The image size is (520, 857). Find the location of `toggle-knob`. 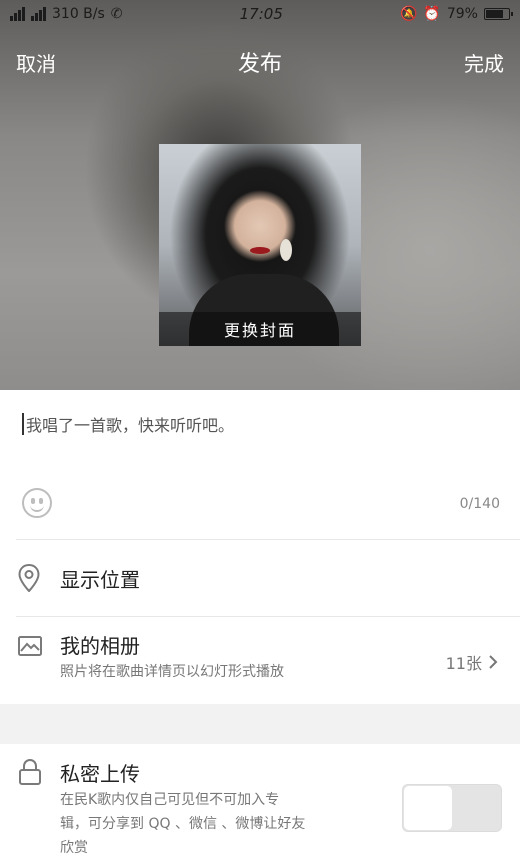

toggle-knob is located at coordinates (428, 808).